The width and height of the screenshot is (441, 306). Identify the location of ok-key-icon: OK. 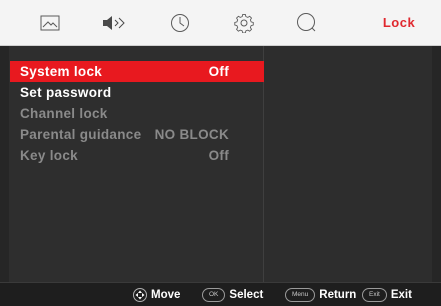
(214, 294).